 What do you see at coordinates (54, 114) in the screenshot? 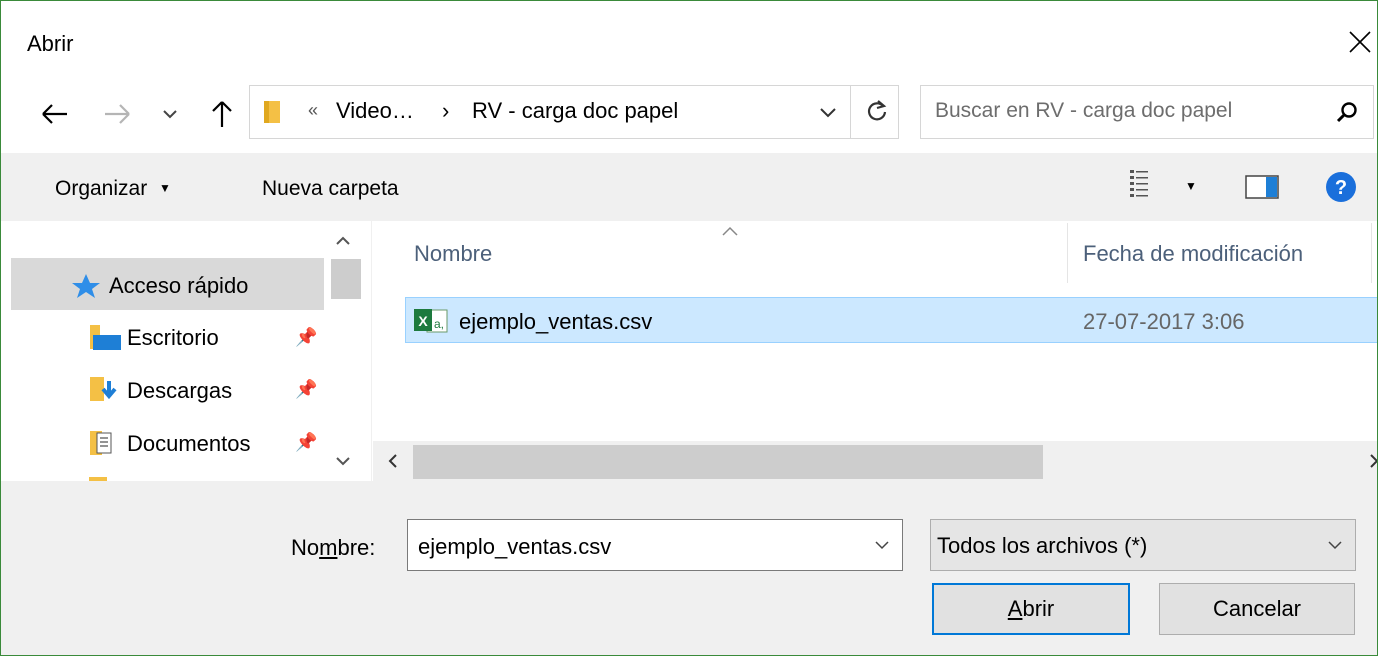
I see `back-arrow-icon` at bounding box center [54, 114].